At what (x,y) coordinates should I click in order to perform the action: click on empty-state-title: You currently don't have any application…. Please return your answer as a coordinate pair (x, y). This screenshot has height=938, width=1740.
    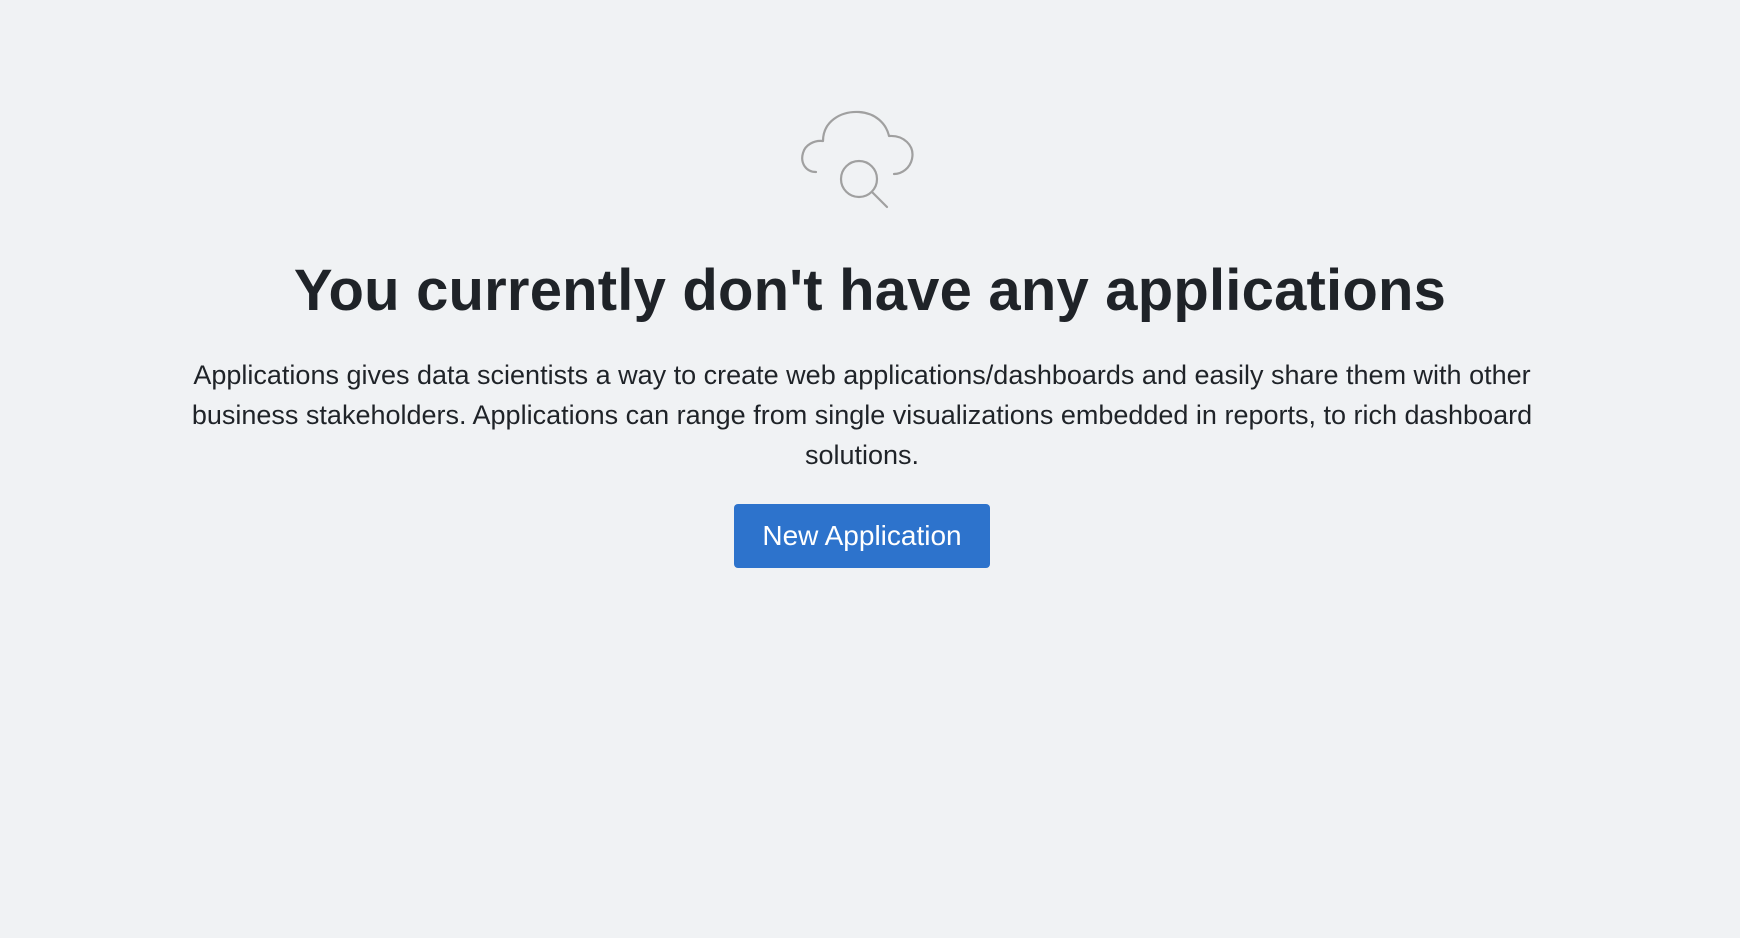
    Looking at the image, I should click on (870, 290).